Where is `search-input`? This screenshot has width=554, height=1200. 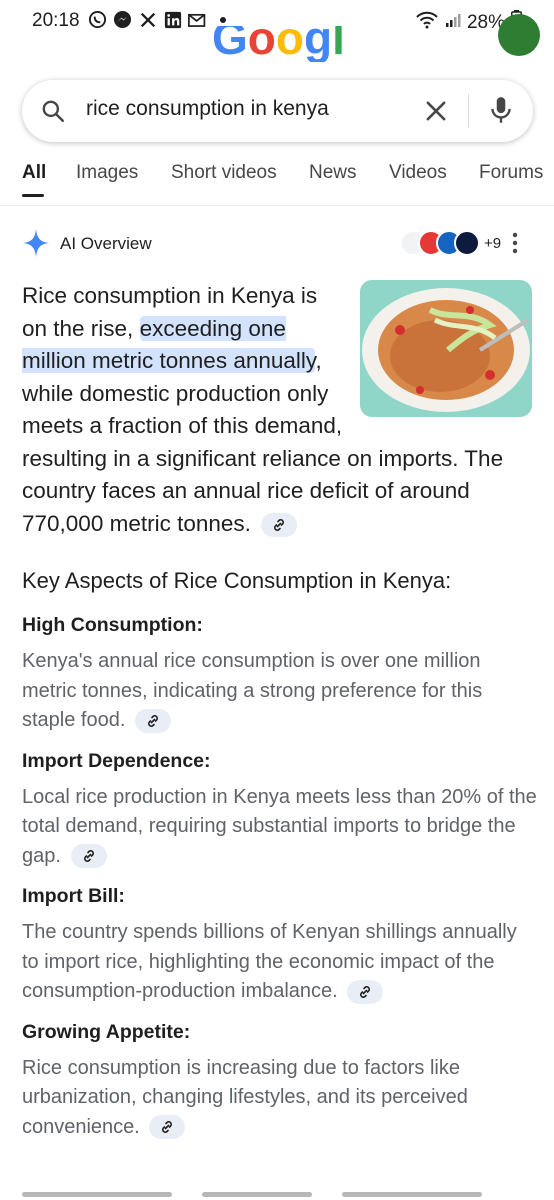
search-input is located at coordinates (256, 109).